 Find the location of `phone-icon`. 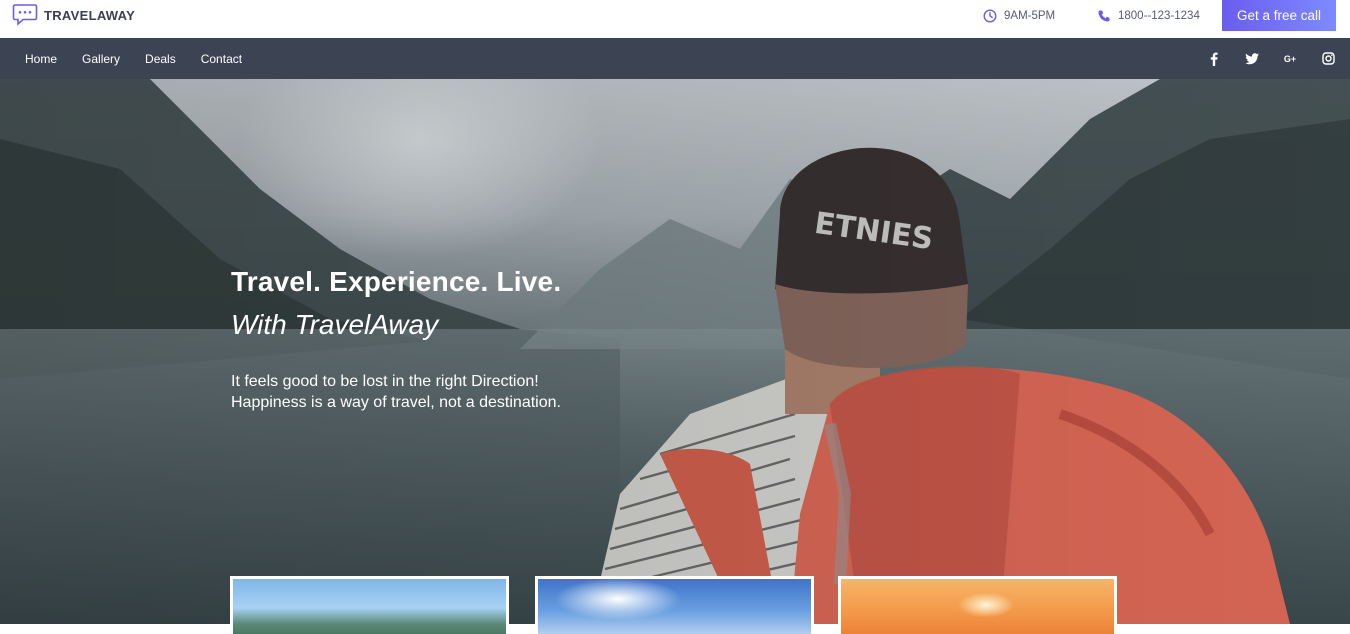

phone-icon is located at coordinates (1104, 15).